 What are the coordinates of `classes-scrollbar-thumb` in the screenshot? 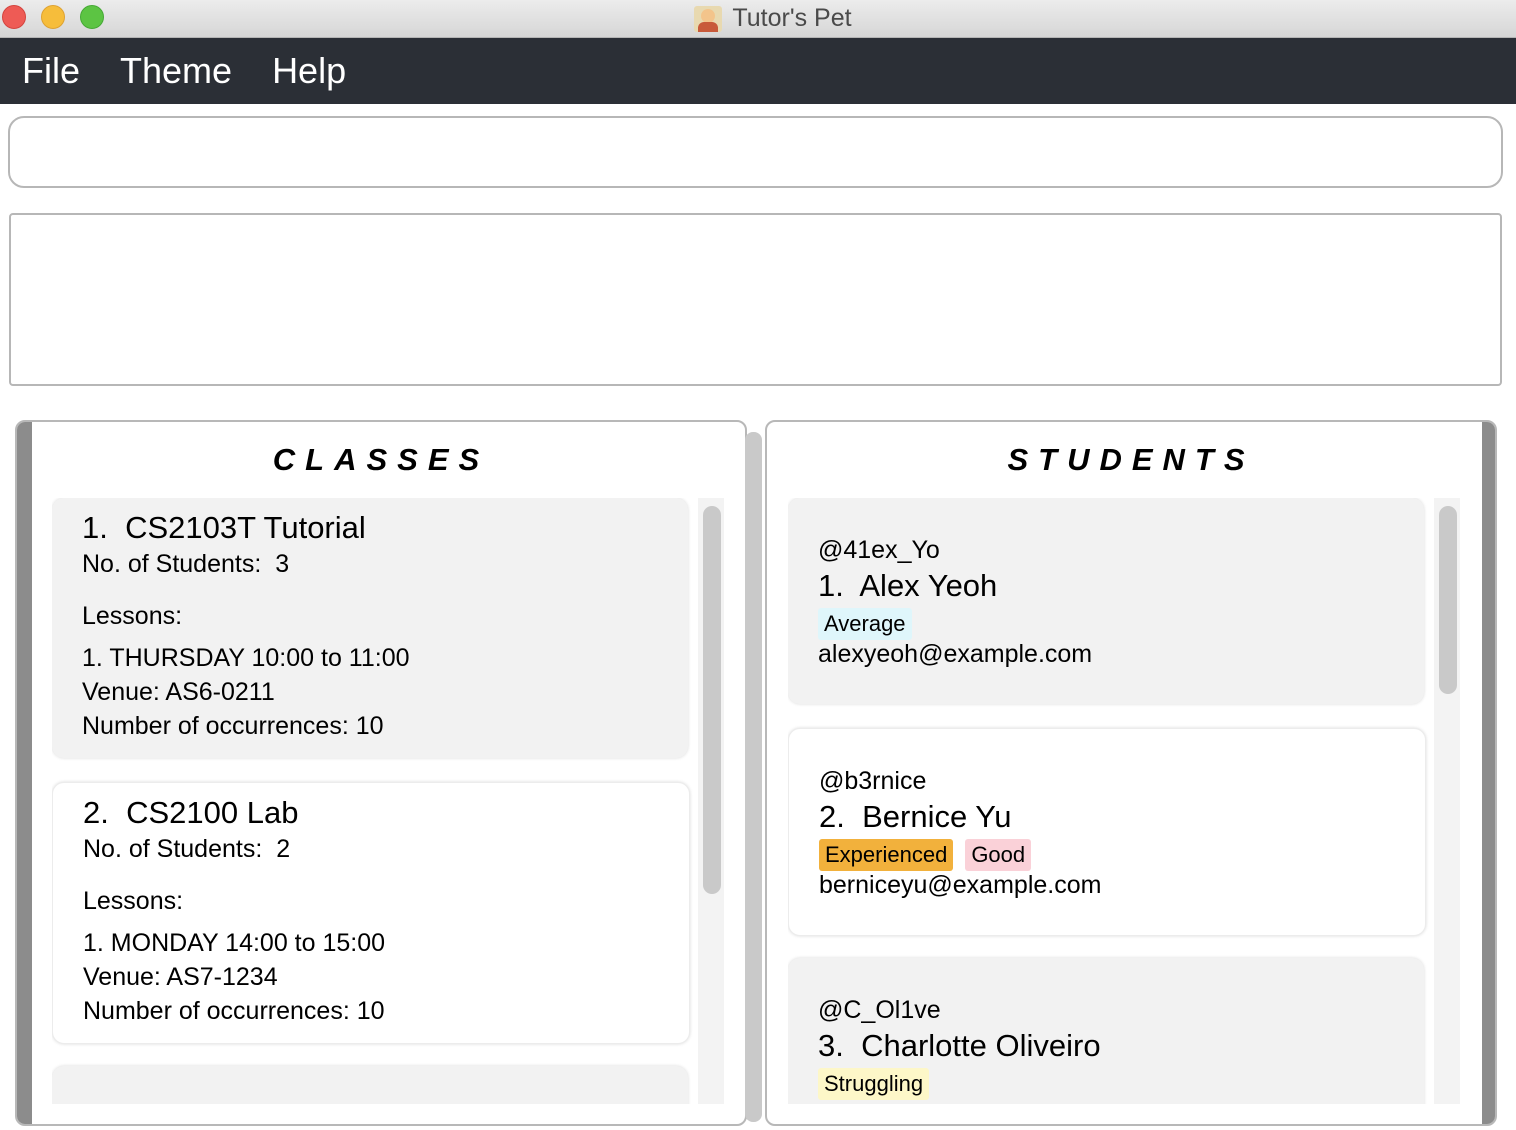 It's located at (712, 700).